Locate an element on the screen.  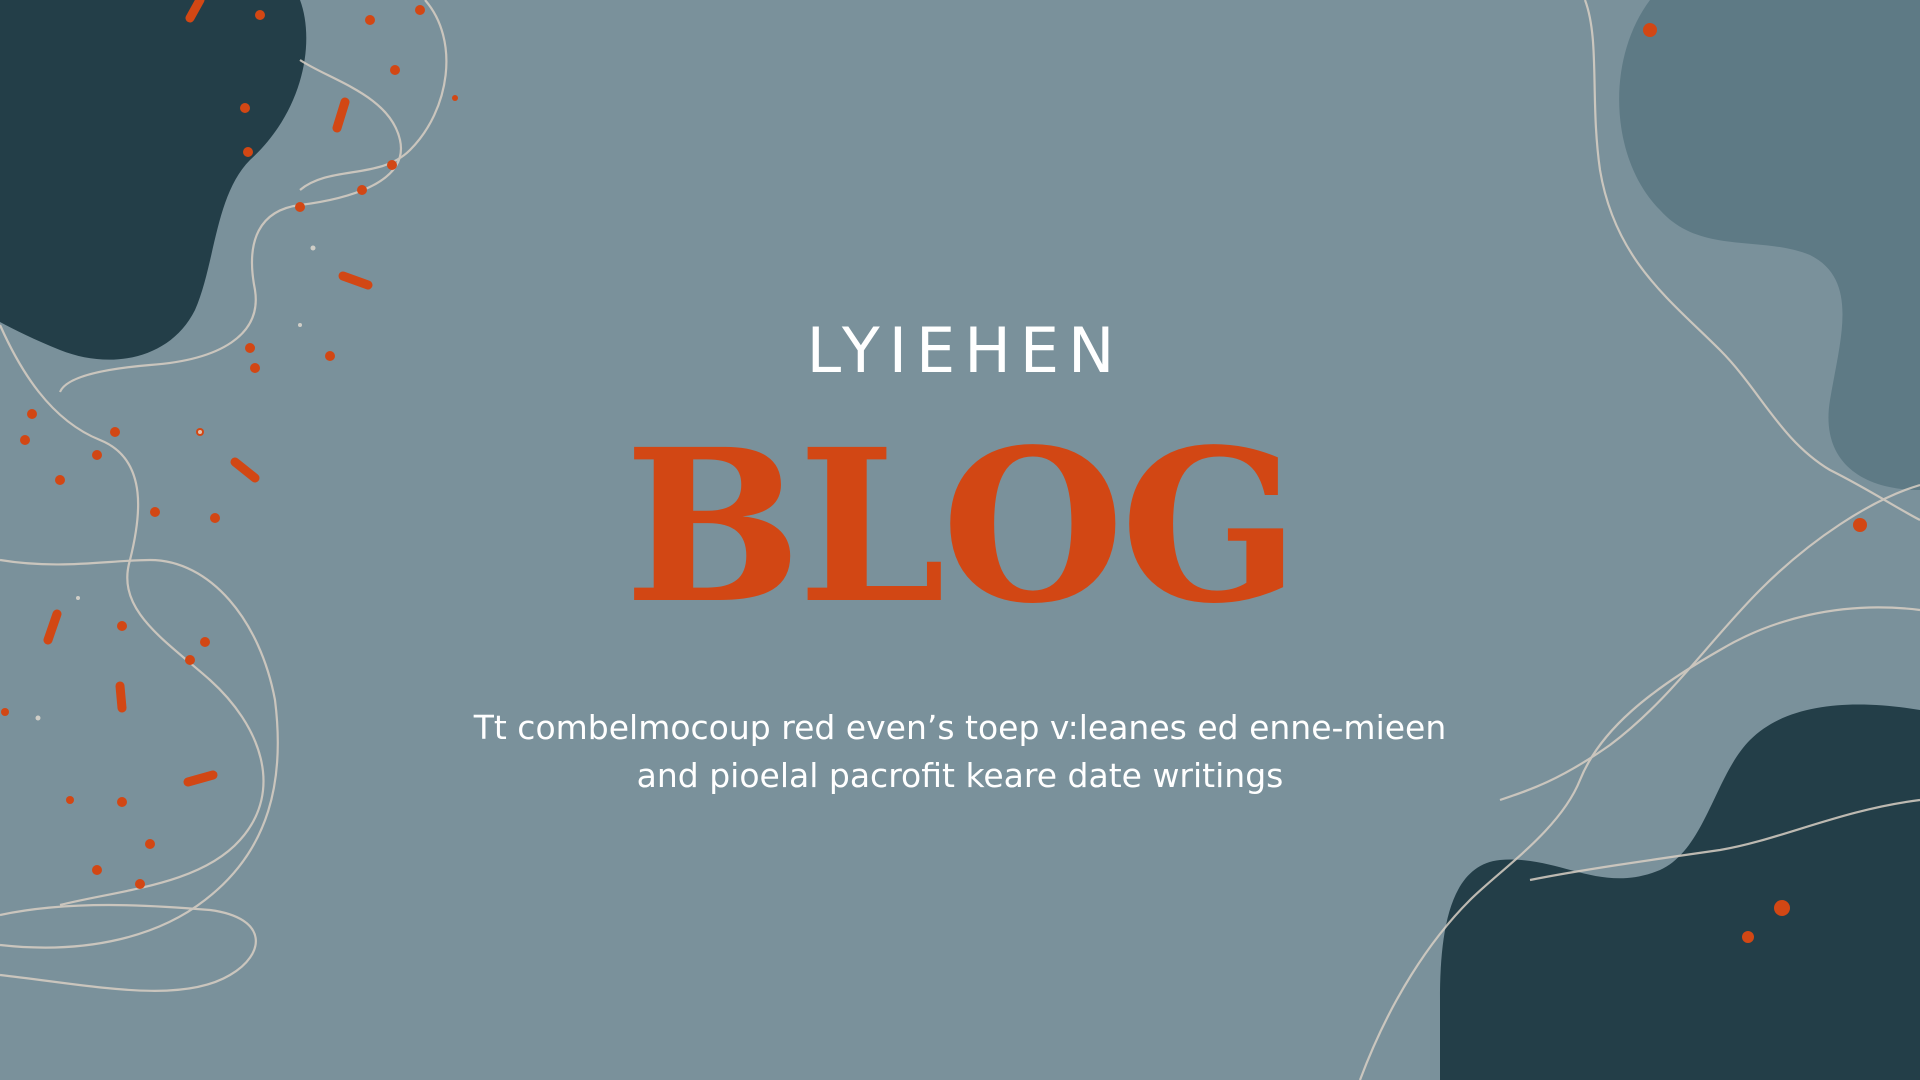
tagline-line-2: and pioelal pacrofit keare date writings is located at coordinates (960, 775).